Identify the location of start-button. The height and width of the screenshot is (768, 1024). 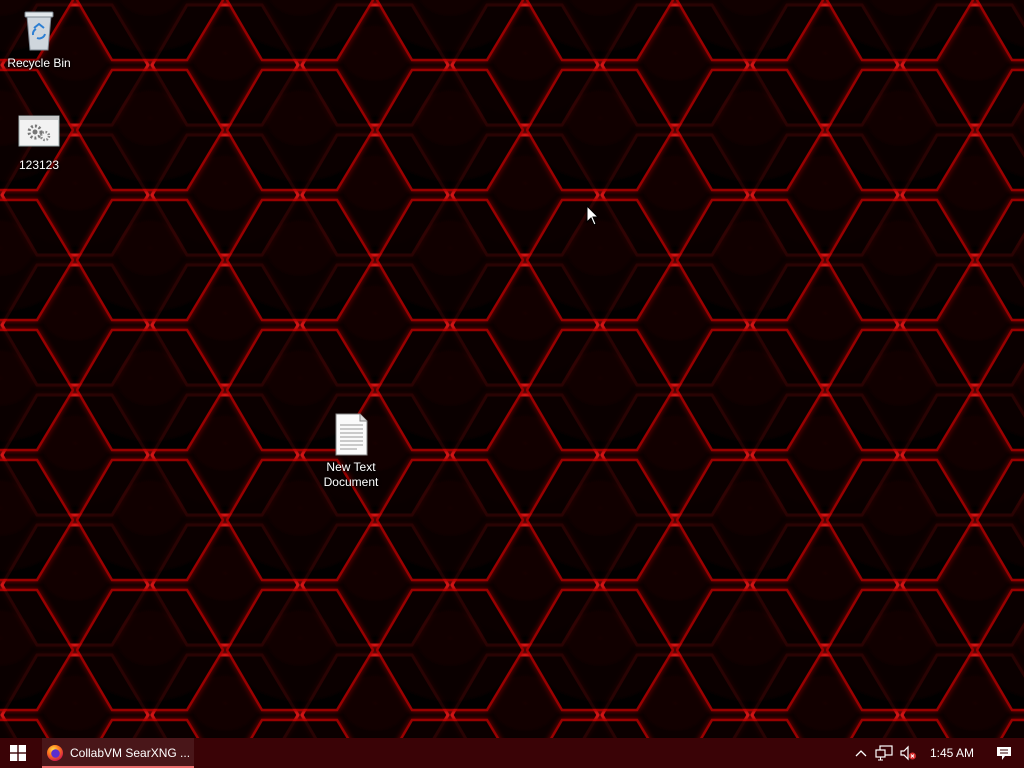
(18, 753).